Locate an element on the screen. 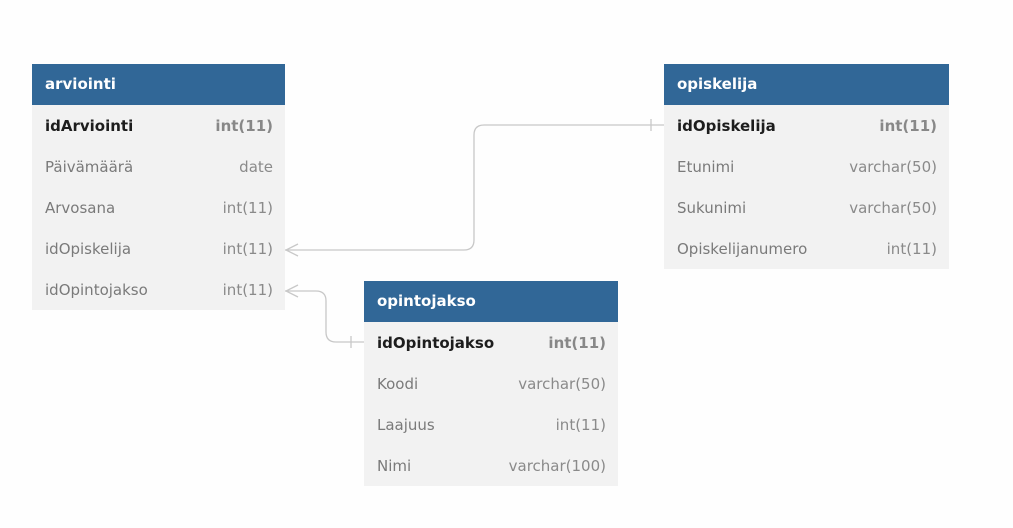 The height and width of the screenshot is (528, 1013). field-name: Etunimi is located at coordinates (706, 166).